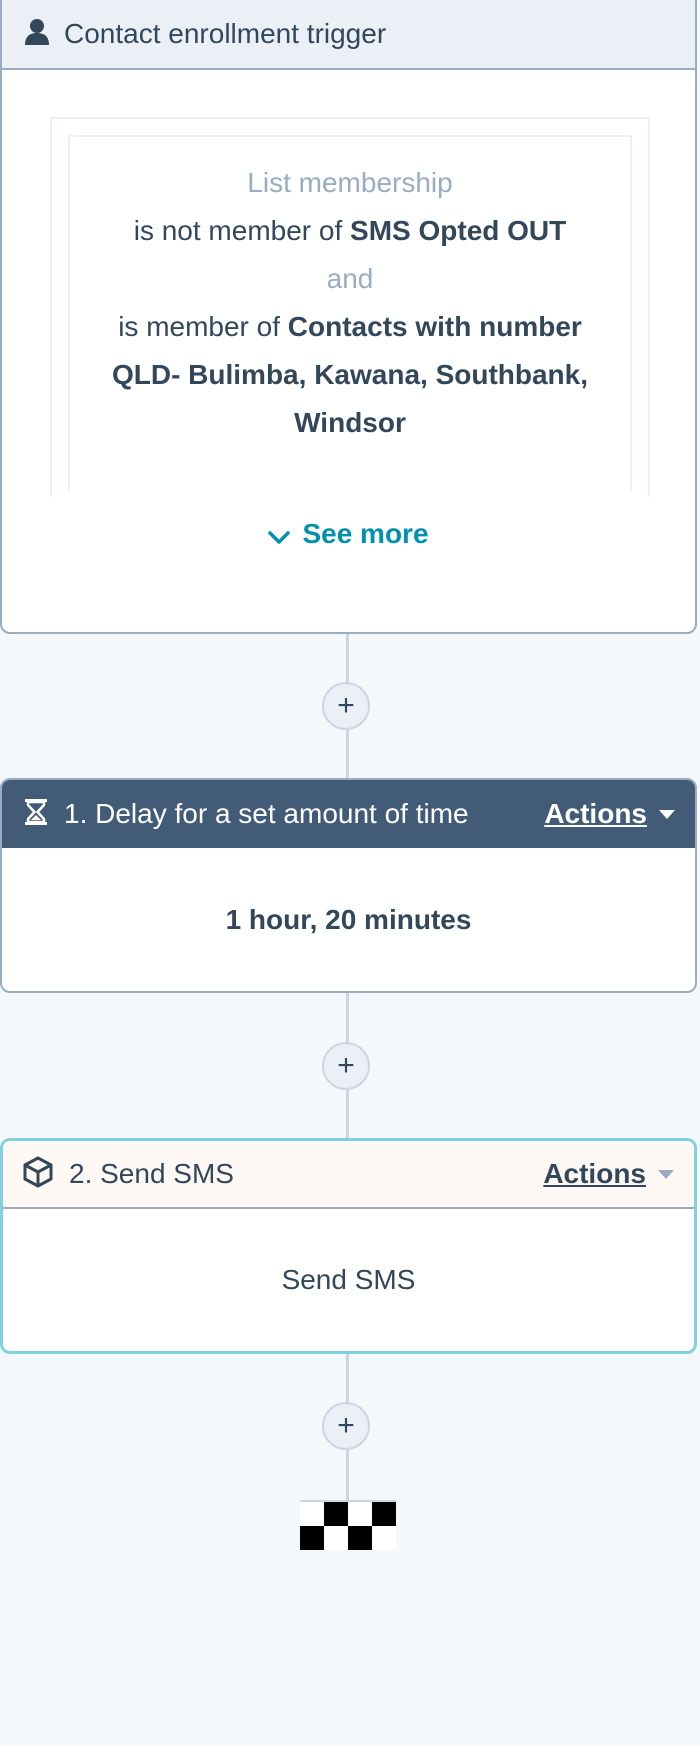 The image size is (700, 1746). I want to click on filter-condition-2-cont-2: Windsor, so click(350, 423).